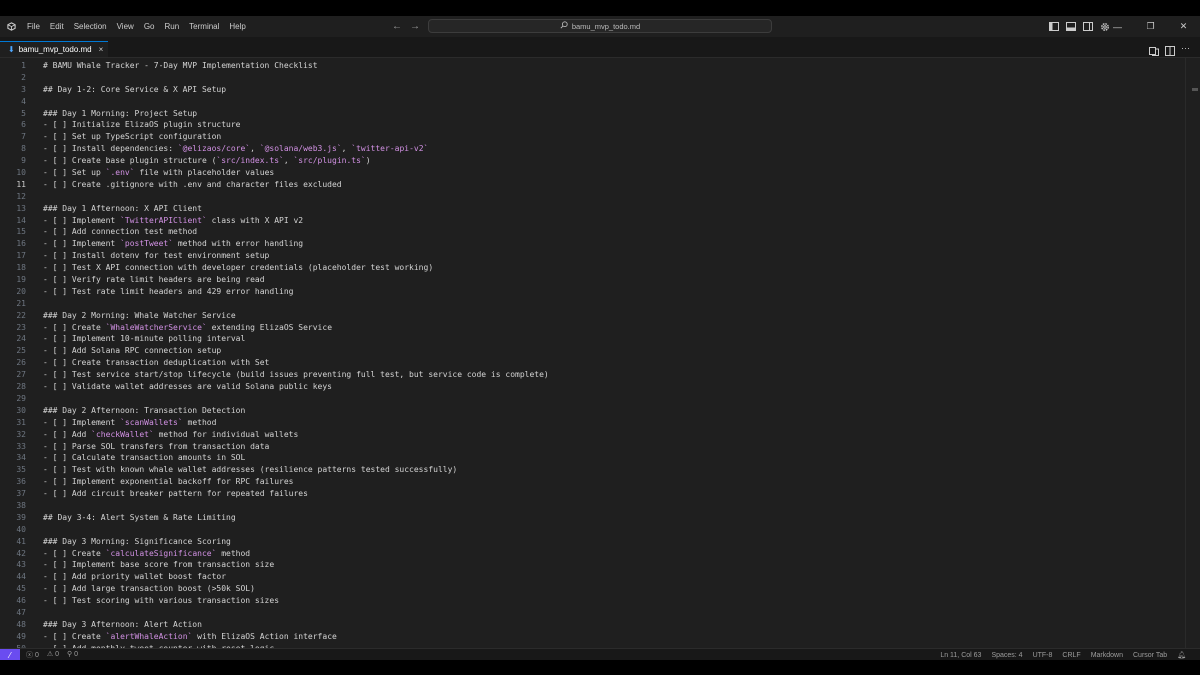 This screenshot has width=1200, height=675. I want to click on menu-view: View, so click(125, 26).